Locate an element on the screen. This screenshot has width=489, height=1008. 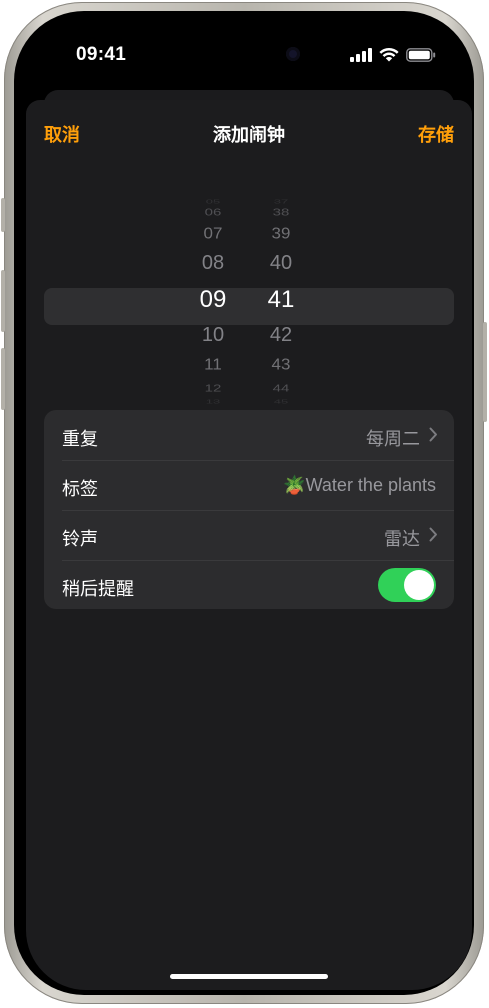
hour-selected: 09 is located at coordinates (213, 300).